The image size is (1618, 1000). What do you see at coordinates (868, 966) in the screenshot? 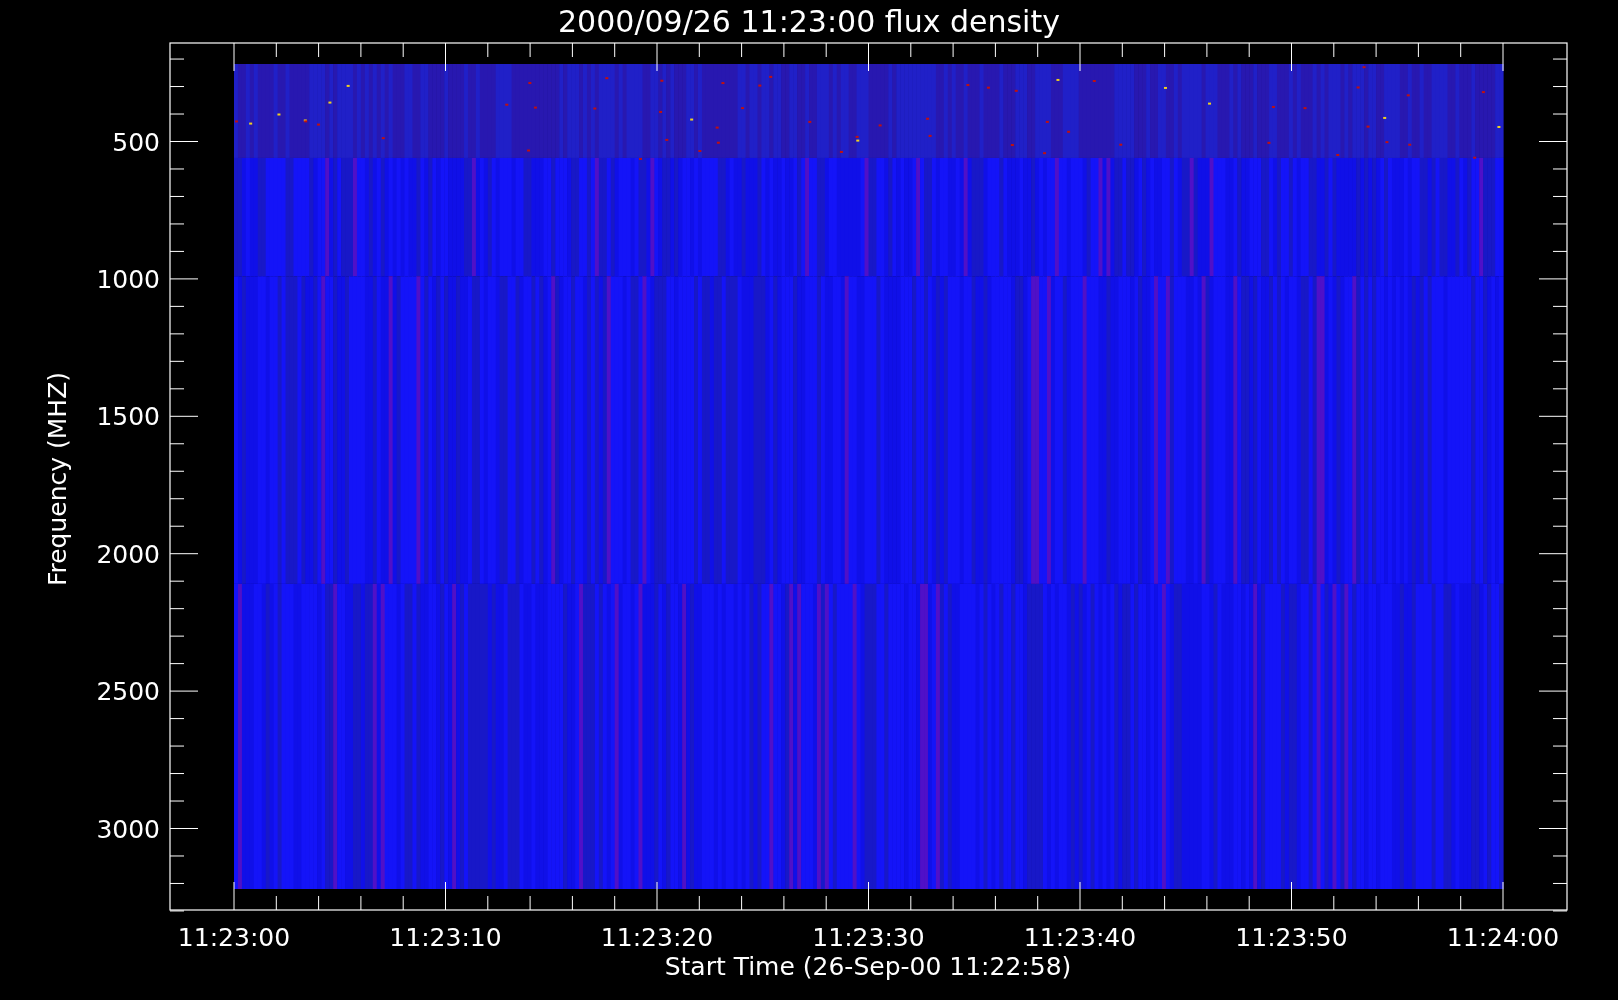
I see `x-axis-label: Start Time (26-Sep-00 11:22:58)` at bounding box center [868, 966].